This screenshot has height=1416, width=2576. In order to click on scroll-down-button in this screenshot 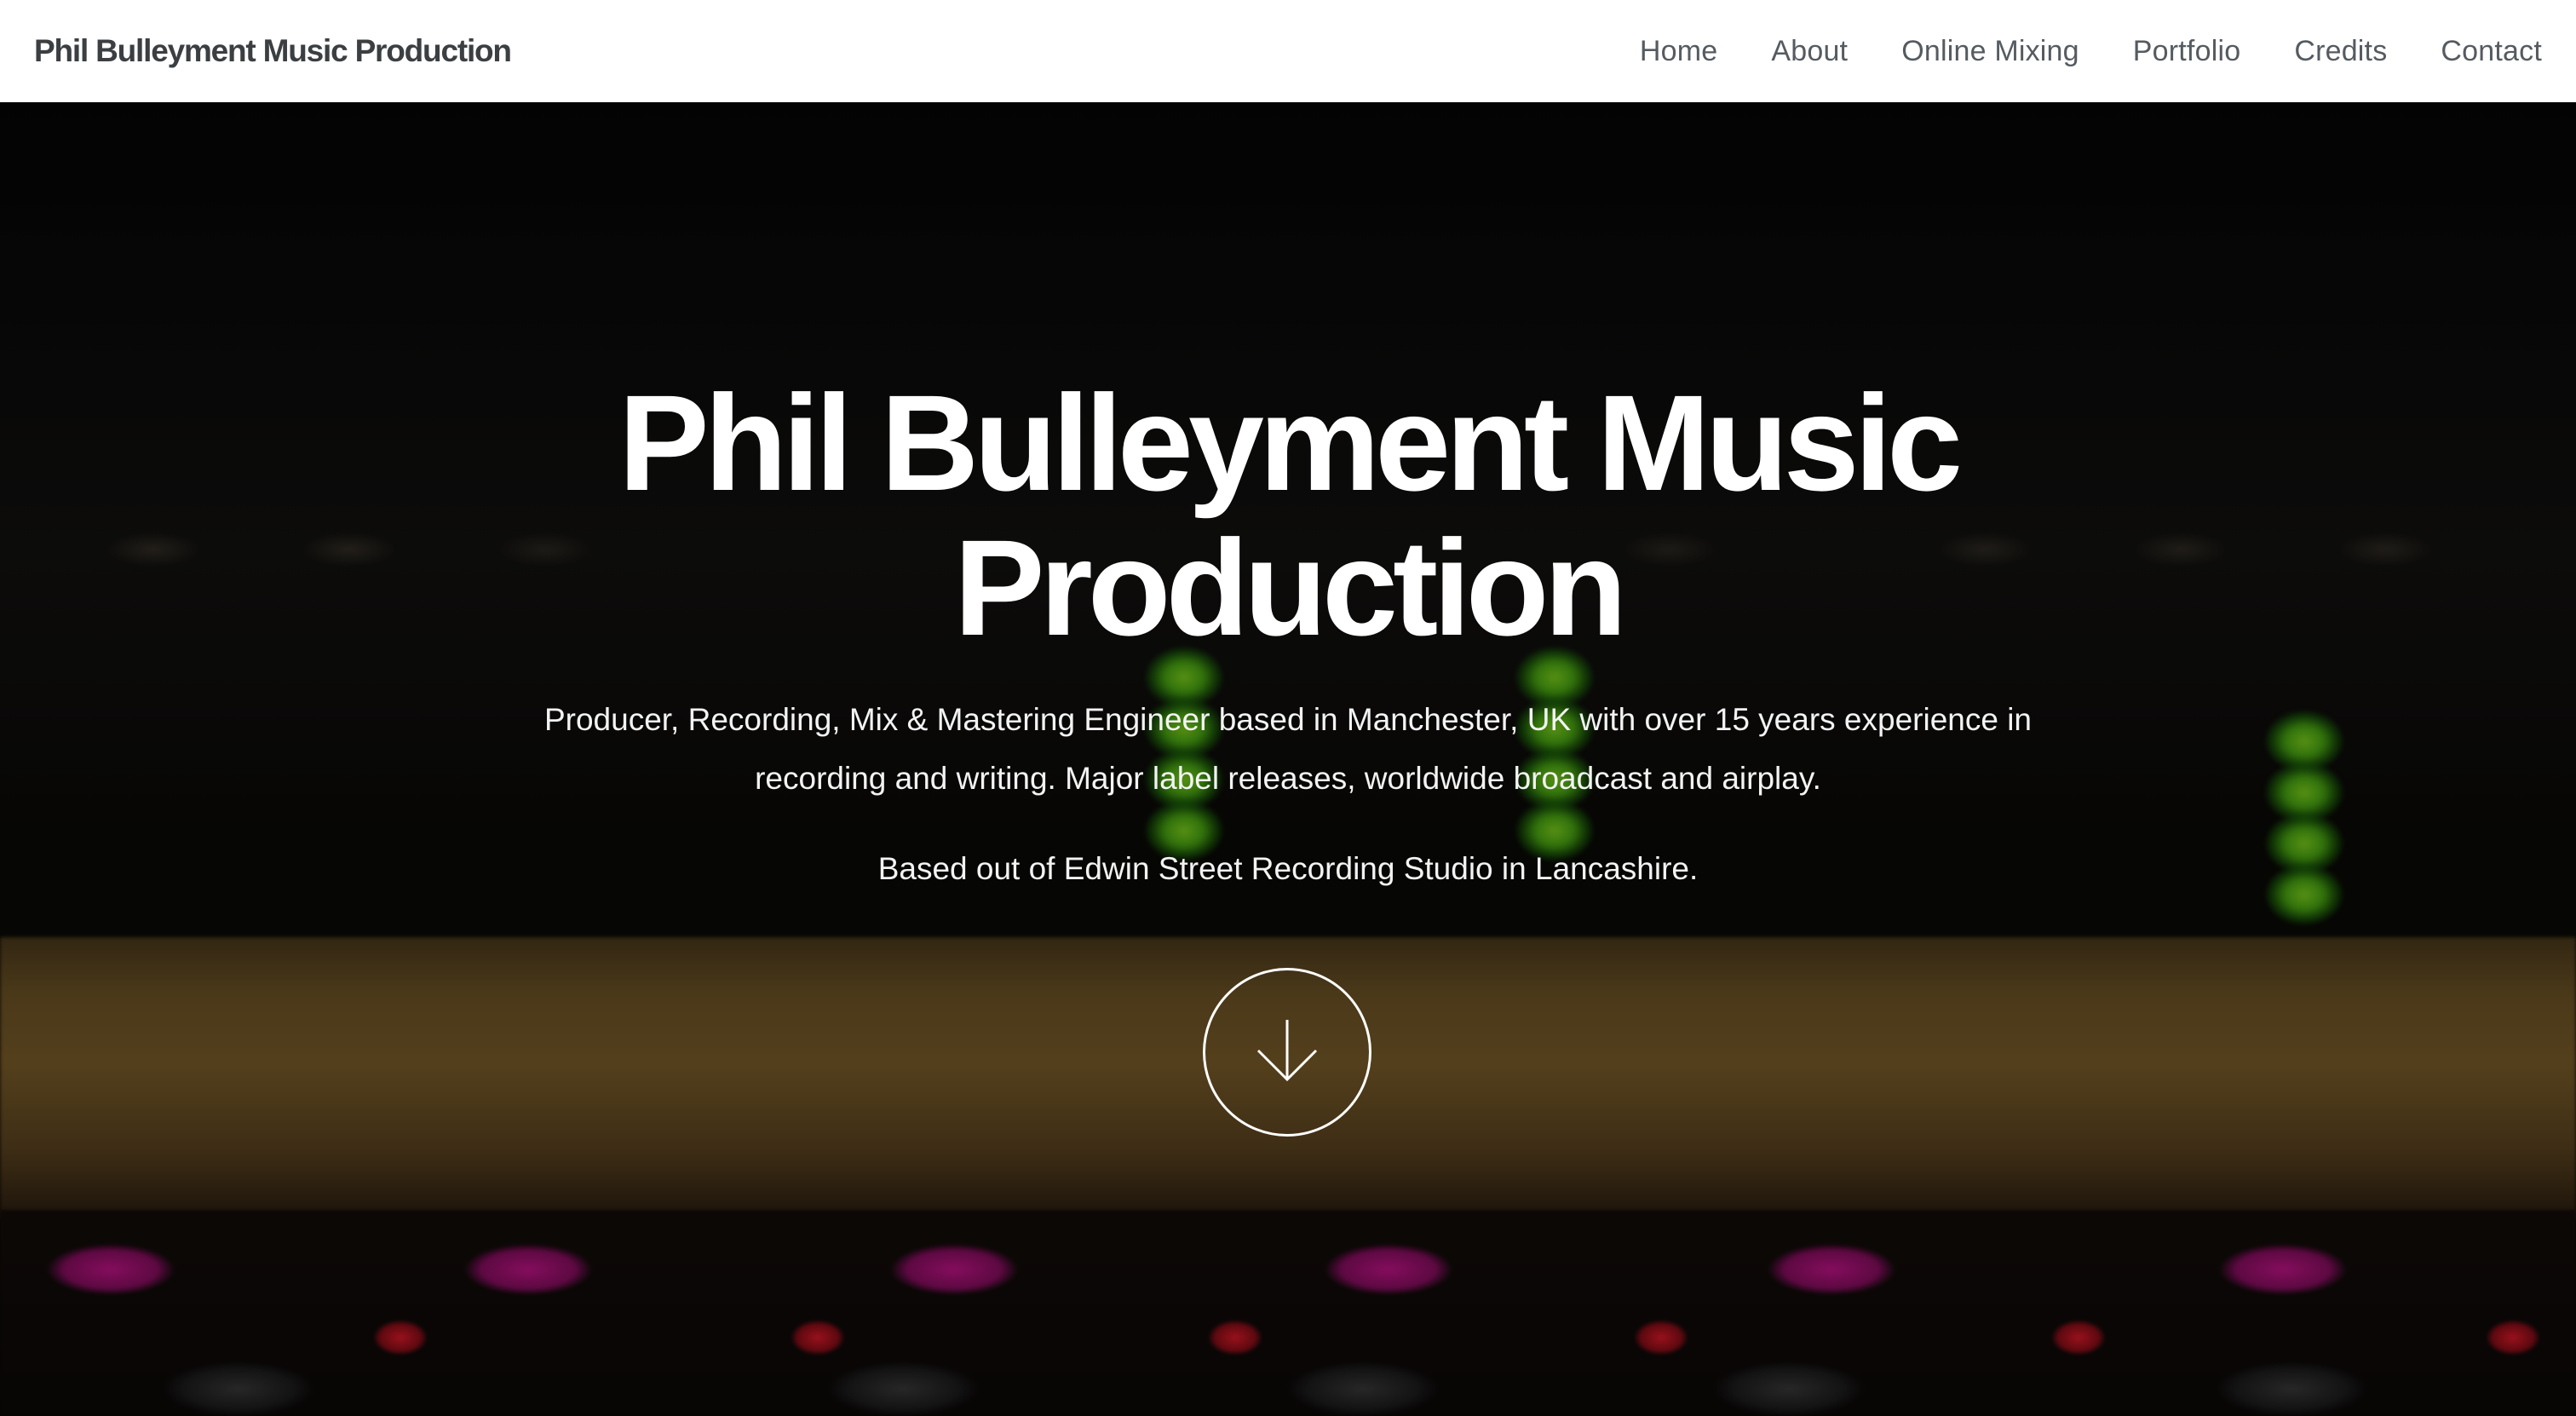, I will do `click(1287, 1052)`.